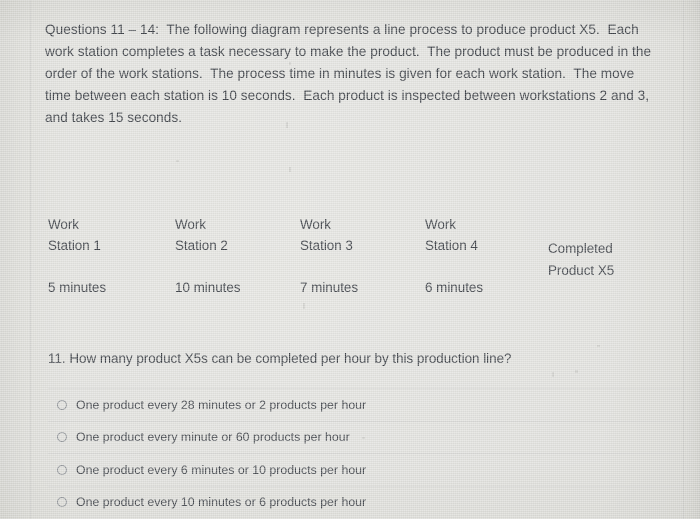  What do you see at coordinates (580, 248) in the screenshot?
I see `completed-product-line1: Completed` at bounding box center [580, 248].